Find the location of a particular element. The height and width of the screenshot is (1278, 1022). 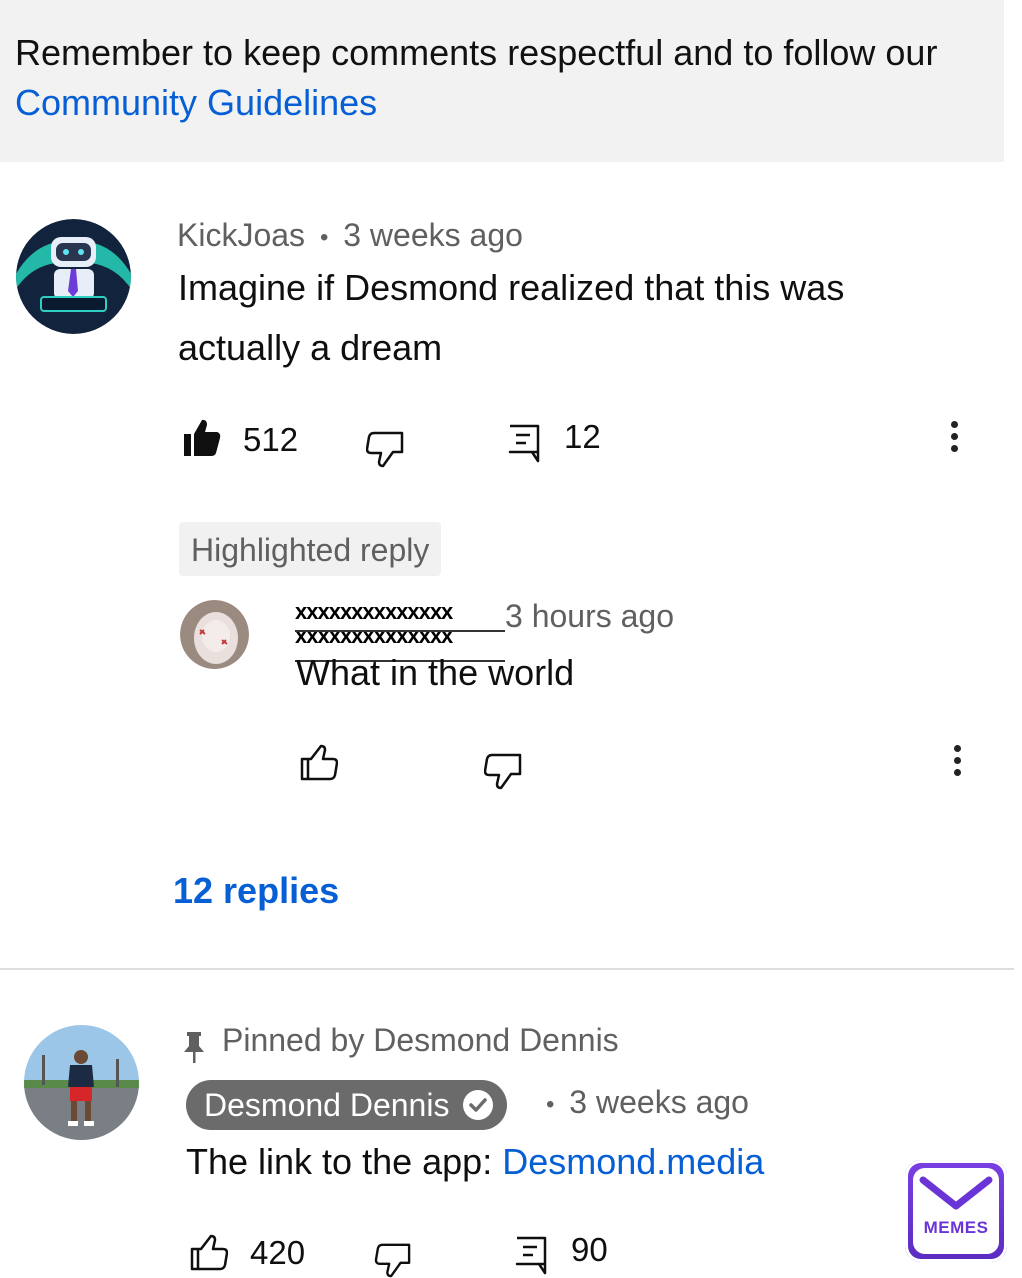

comment1-meta: KickJoas • 3 weeks ago is located at coordinates (350, 235).